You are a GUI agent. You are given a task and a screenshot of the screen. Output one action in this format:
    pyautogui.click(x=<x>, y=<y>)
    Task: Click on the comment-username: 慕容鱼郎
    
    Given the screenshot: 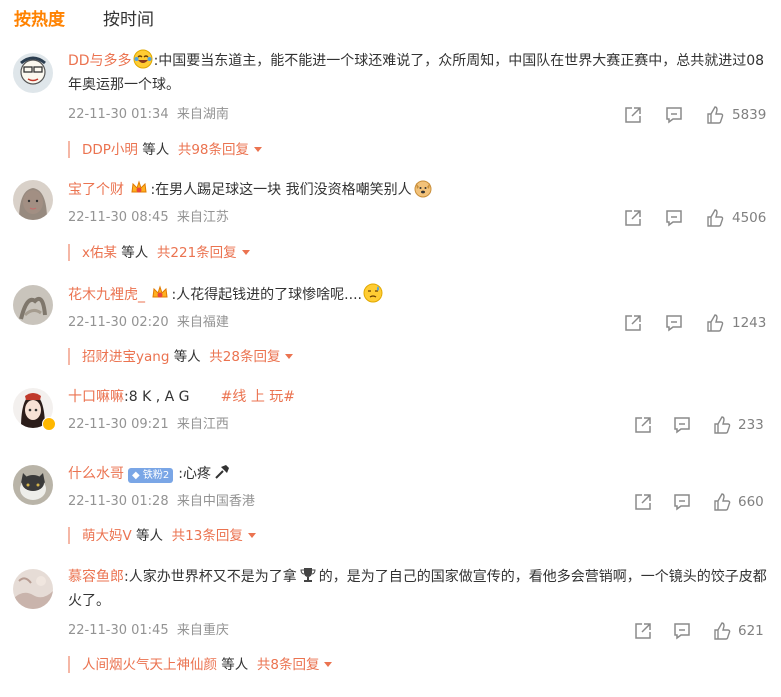 What is the action you would take?
    pyautogui.click(x=96, y=577)
    